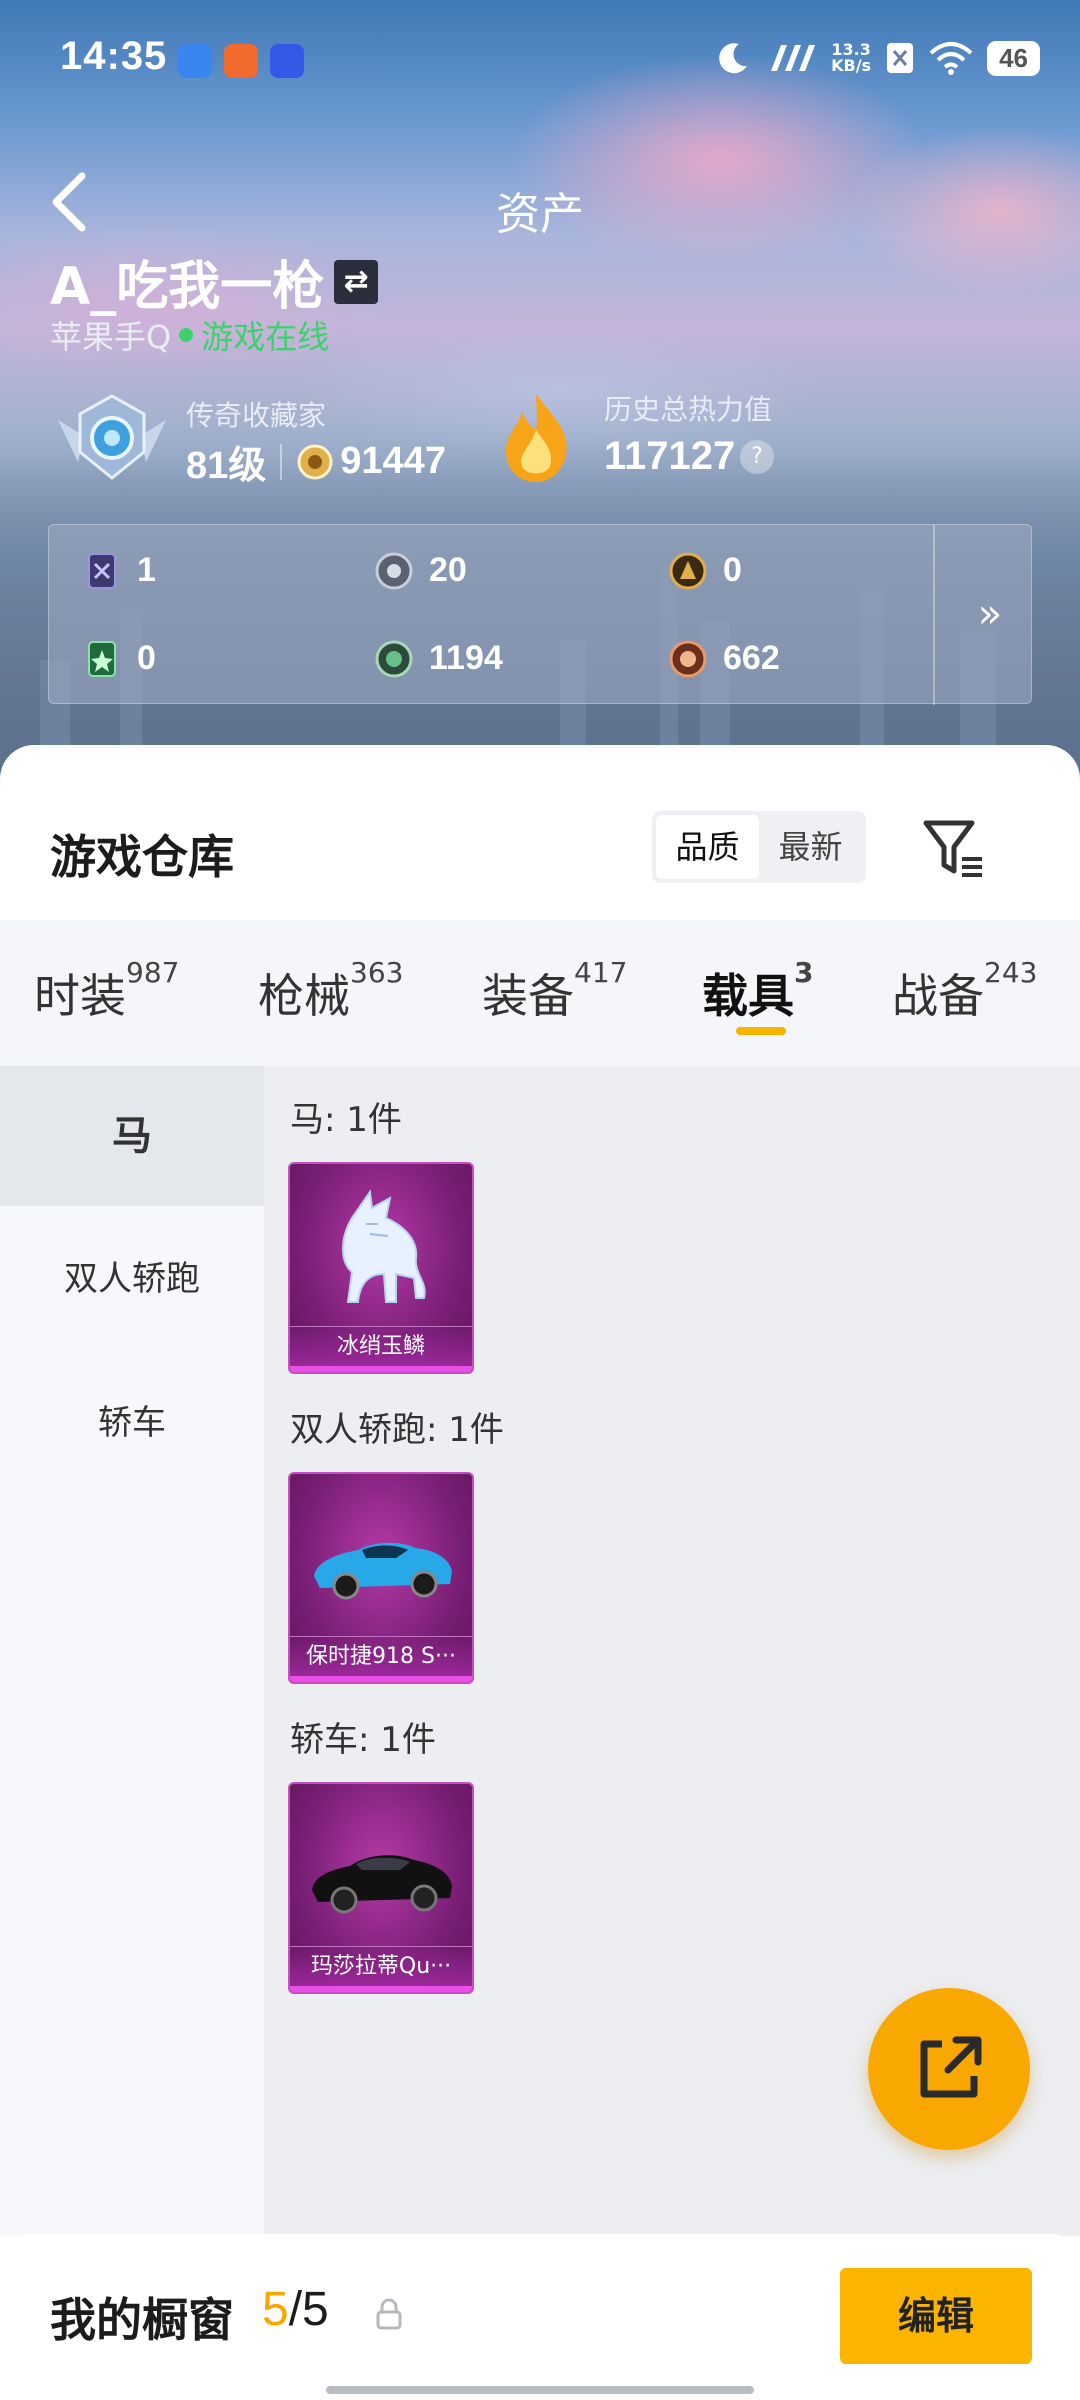 This screenshot has width=1080, height=2400. What do you see at coordinates (394, 658) in the screenshot?
I see `green-coin-icon` at bounding box center [394, 658].